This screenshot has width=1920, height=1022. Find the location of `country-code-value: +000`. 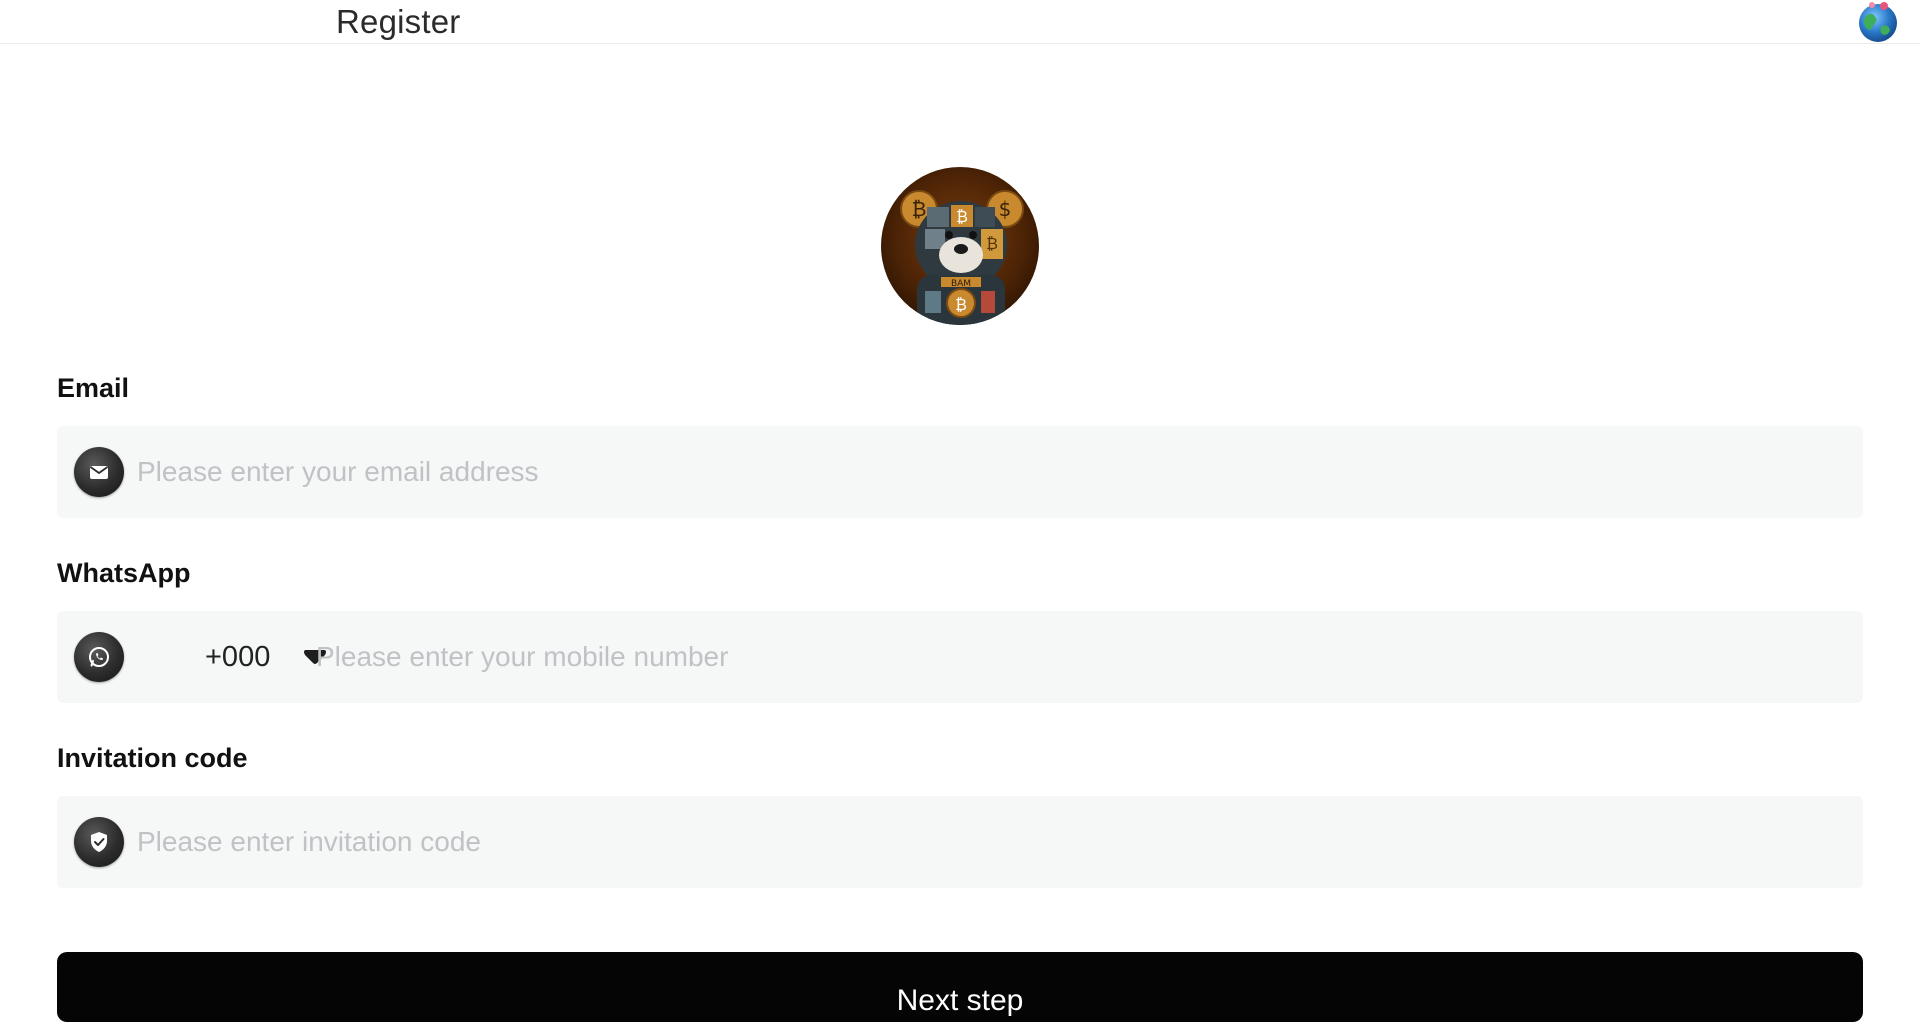

country-code-value: +000 is located at coordinates (238, 656).